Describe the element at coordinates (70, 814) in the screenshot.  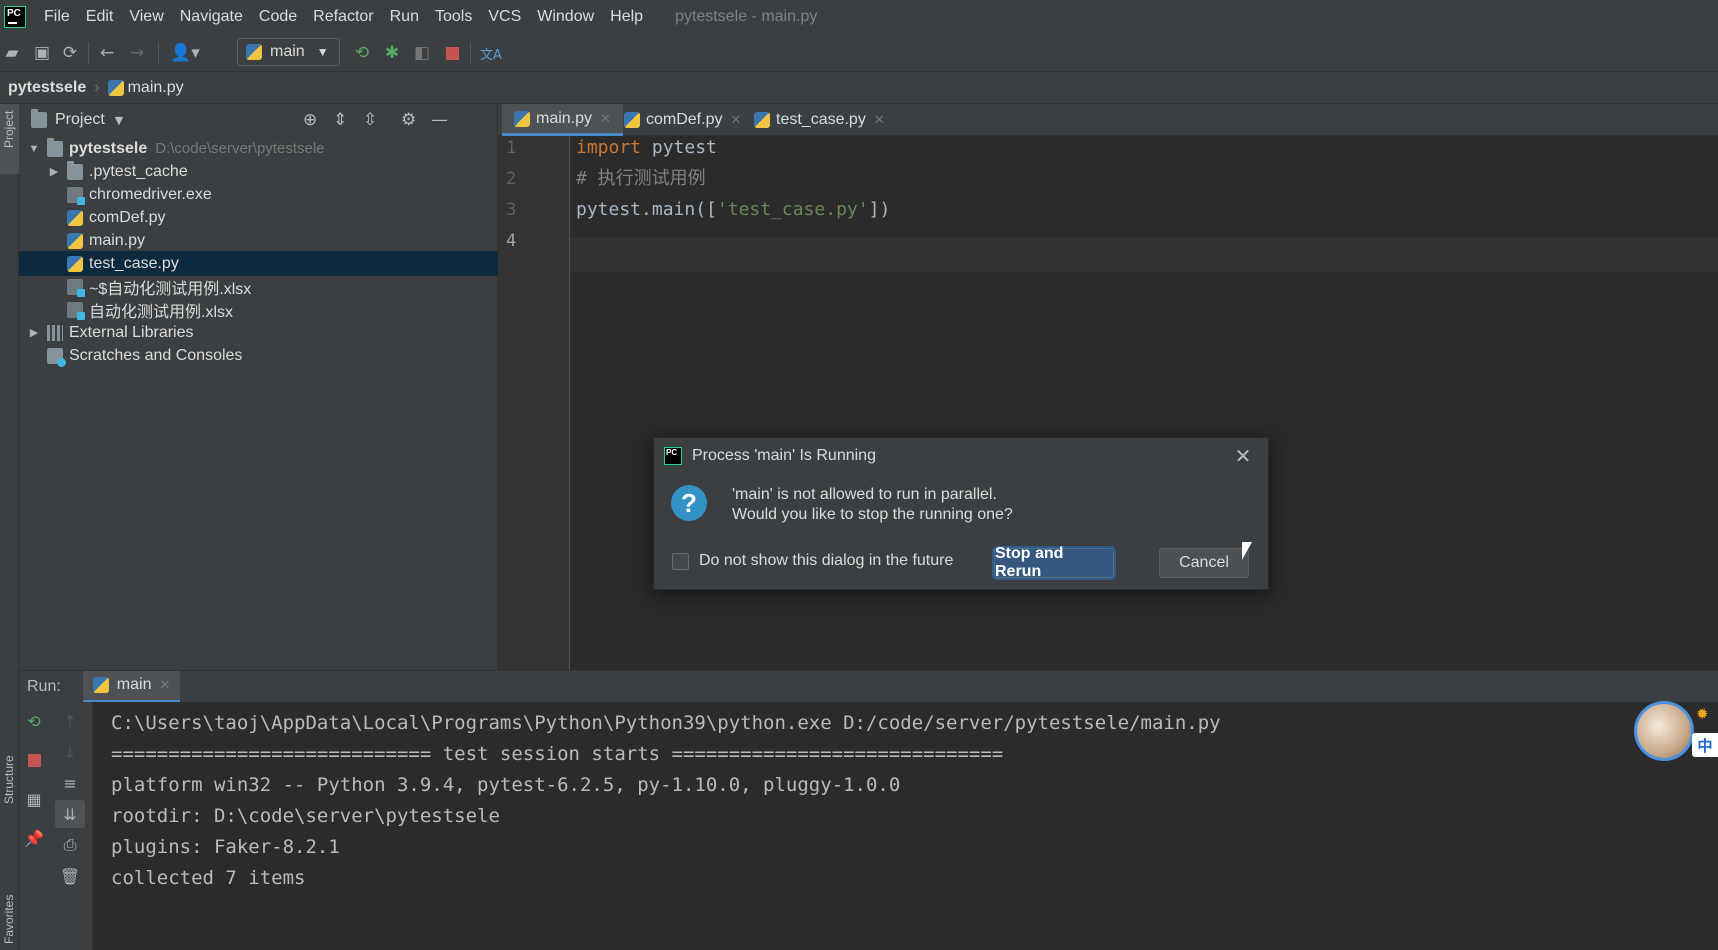
I see `scroll-to-end-icon: ⇊` at that location.